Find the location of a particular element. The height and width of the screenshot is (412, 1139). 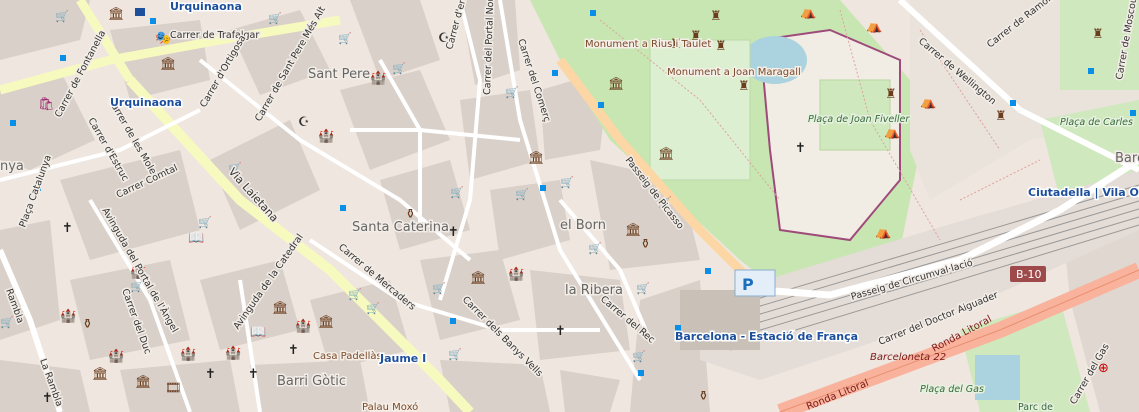

label-el-born: el Born is located at coordinates (583, 225).